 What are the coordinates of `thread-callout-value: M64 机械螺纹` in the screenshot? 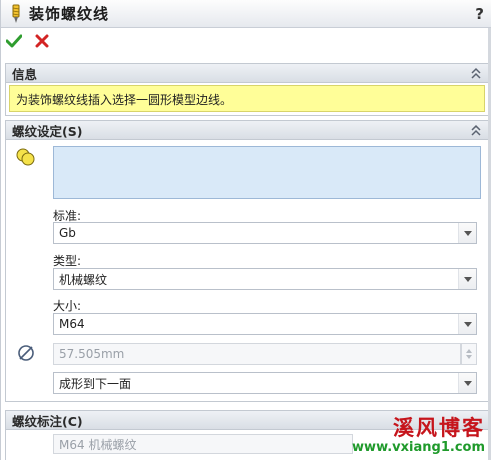 It's located at (98, 444).